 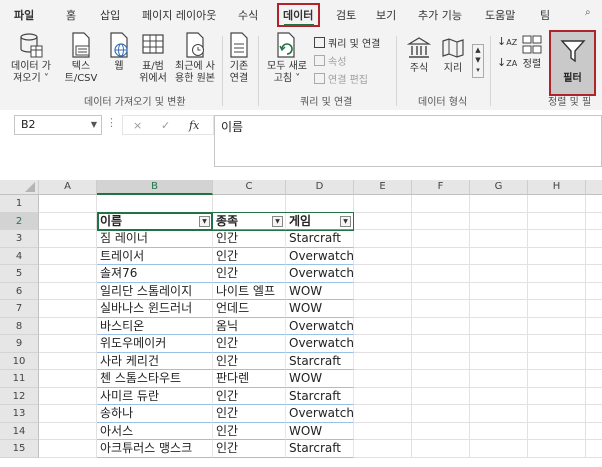 What do you see at coordinates (557, 187) in the screenshot?
I see `column-header-h: H` at bounding box center [557, 187].